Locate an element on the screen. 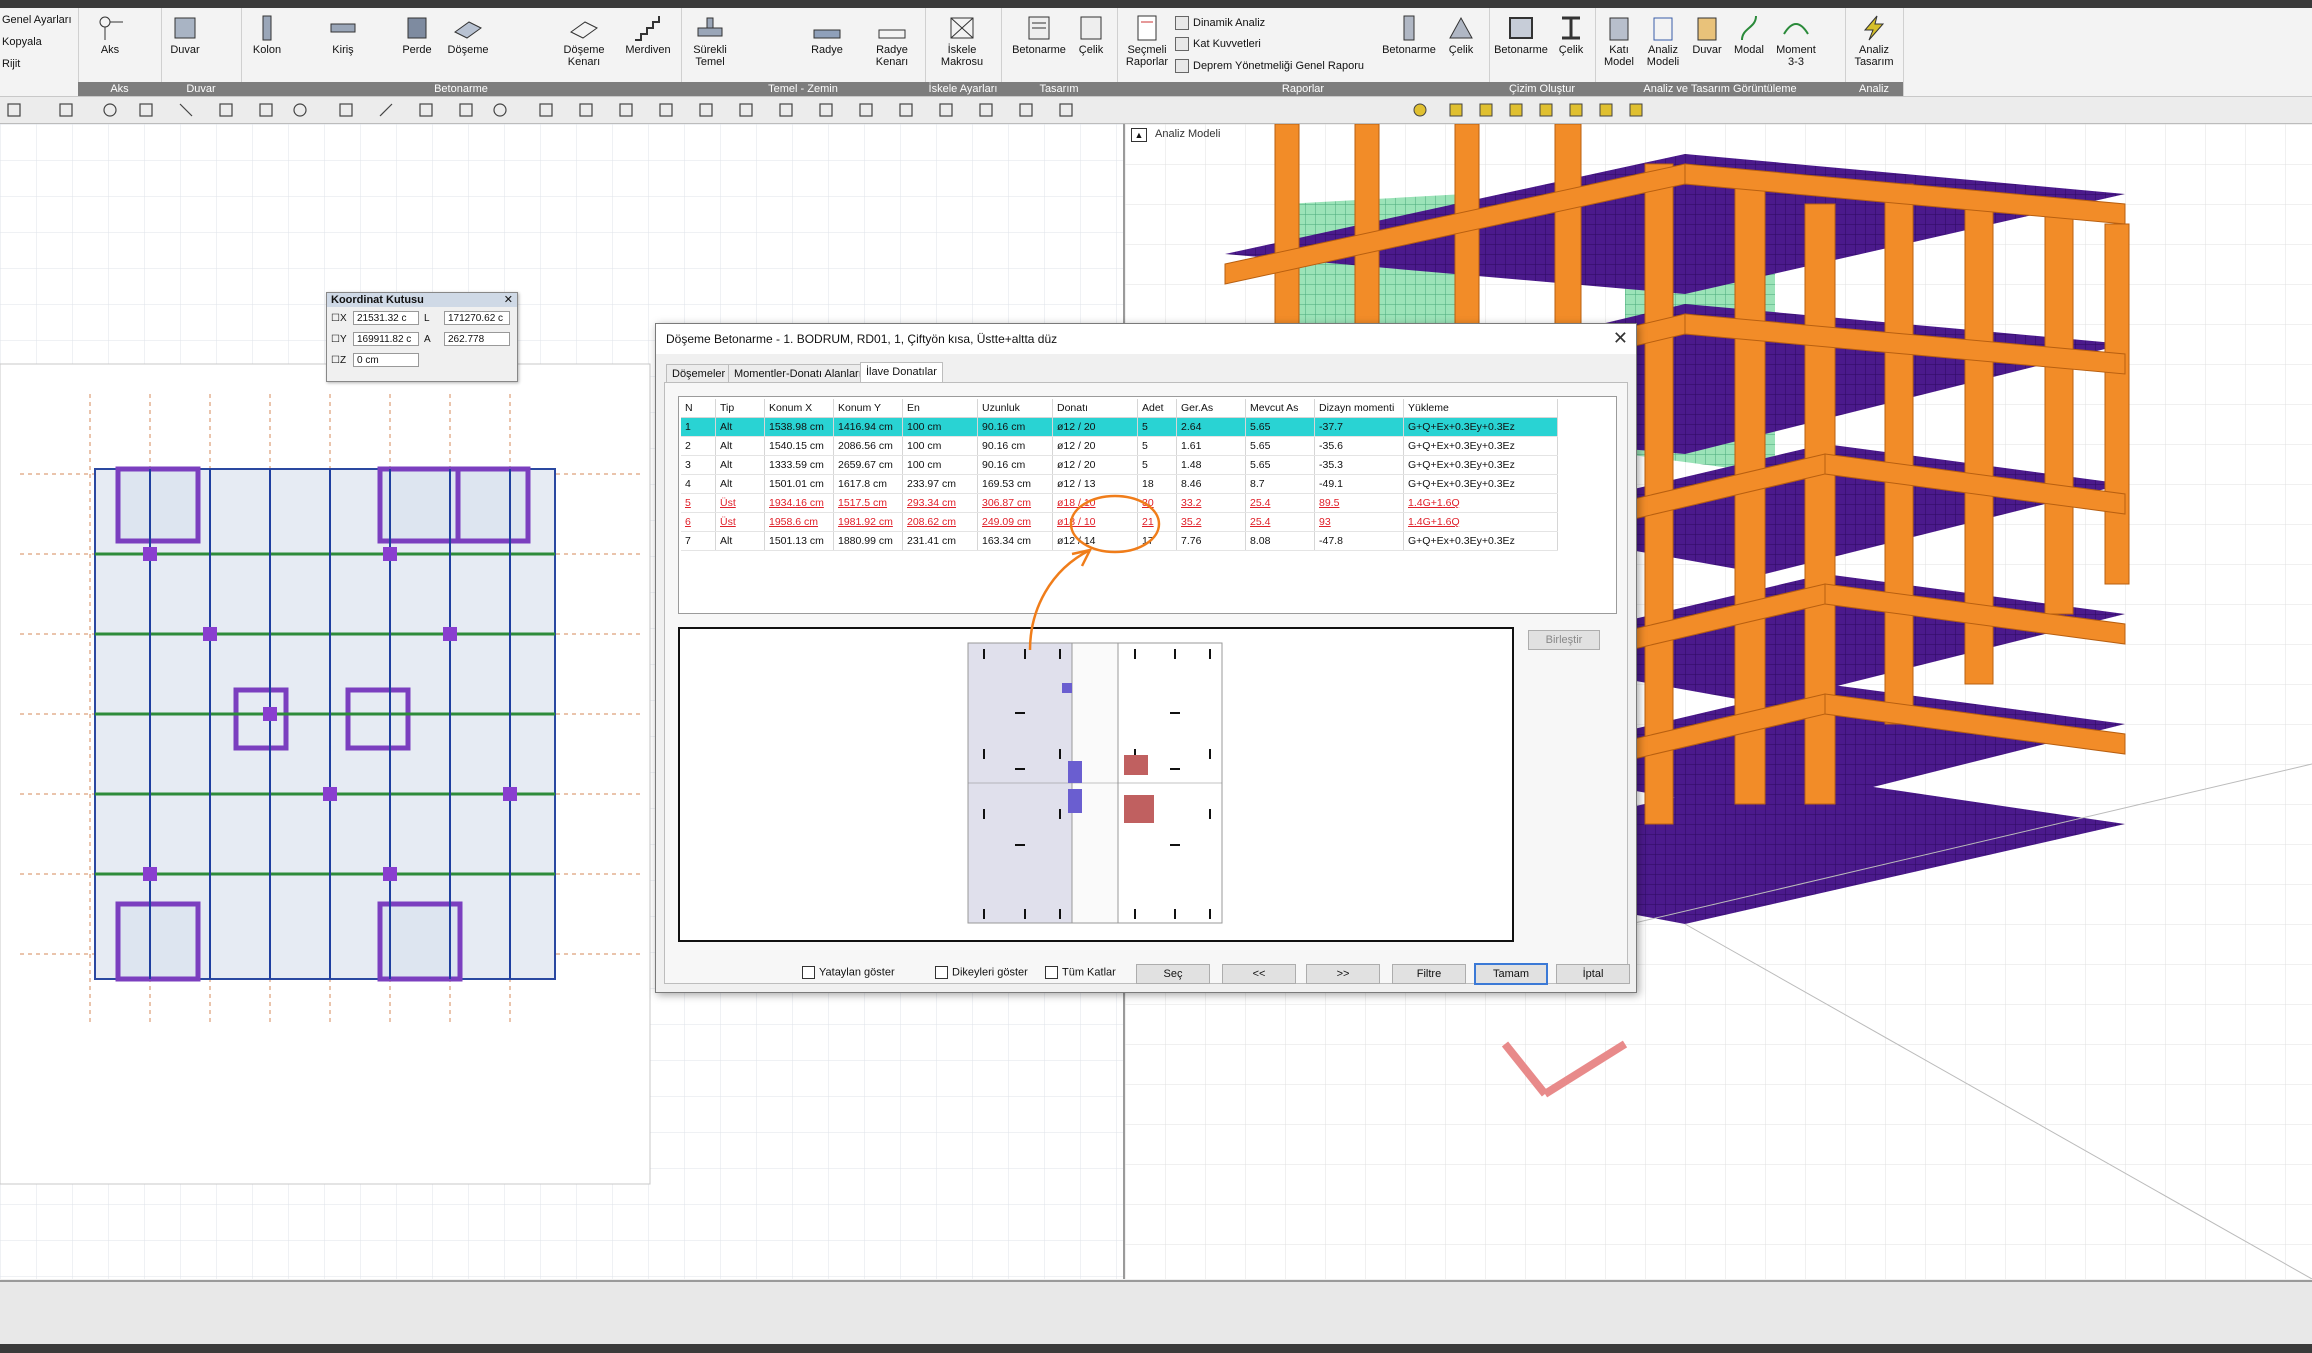  next-button: >> is located at coordinates (1343, 974).